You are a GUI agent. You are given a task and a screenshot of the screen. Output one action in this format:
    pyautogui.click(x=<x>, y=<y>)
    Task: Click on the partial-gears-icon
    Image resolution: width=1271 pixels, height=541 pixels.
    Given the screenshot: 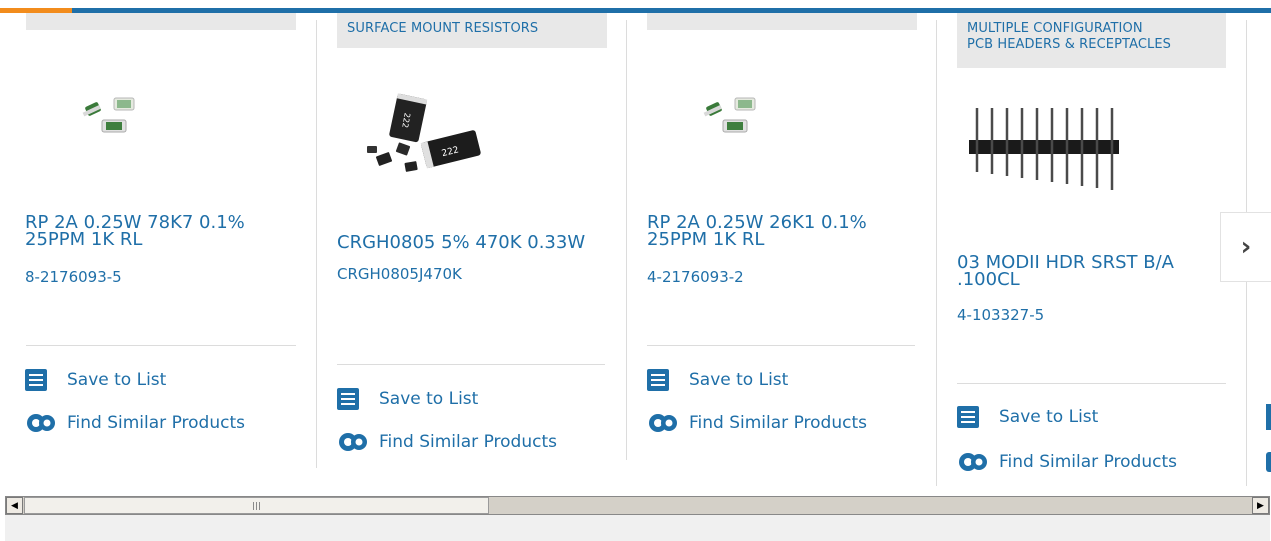 What is the action you would take?
    pyautogui.click(x=1268, y=462)
    